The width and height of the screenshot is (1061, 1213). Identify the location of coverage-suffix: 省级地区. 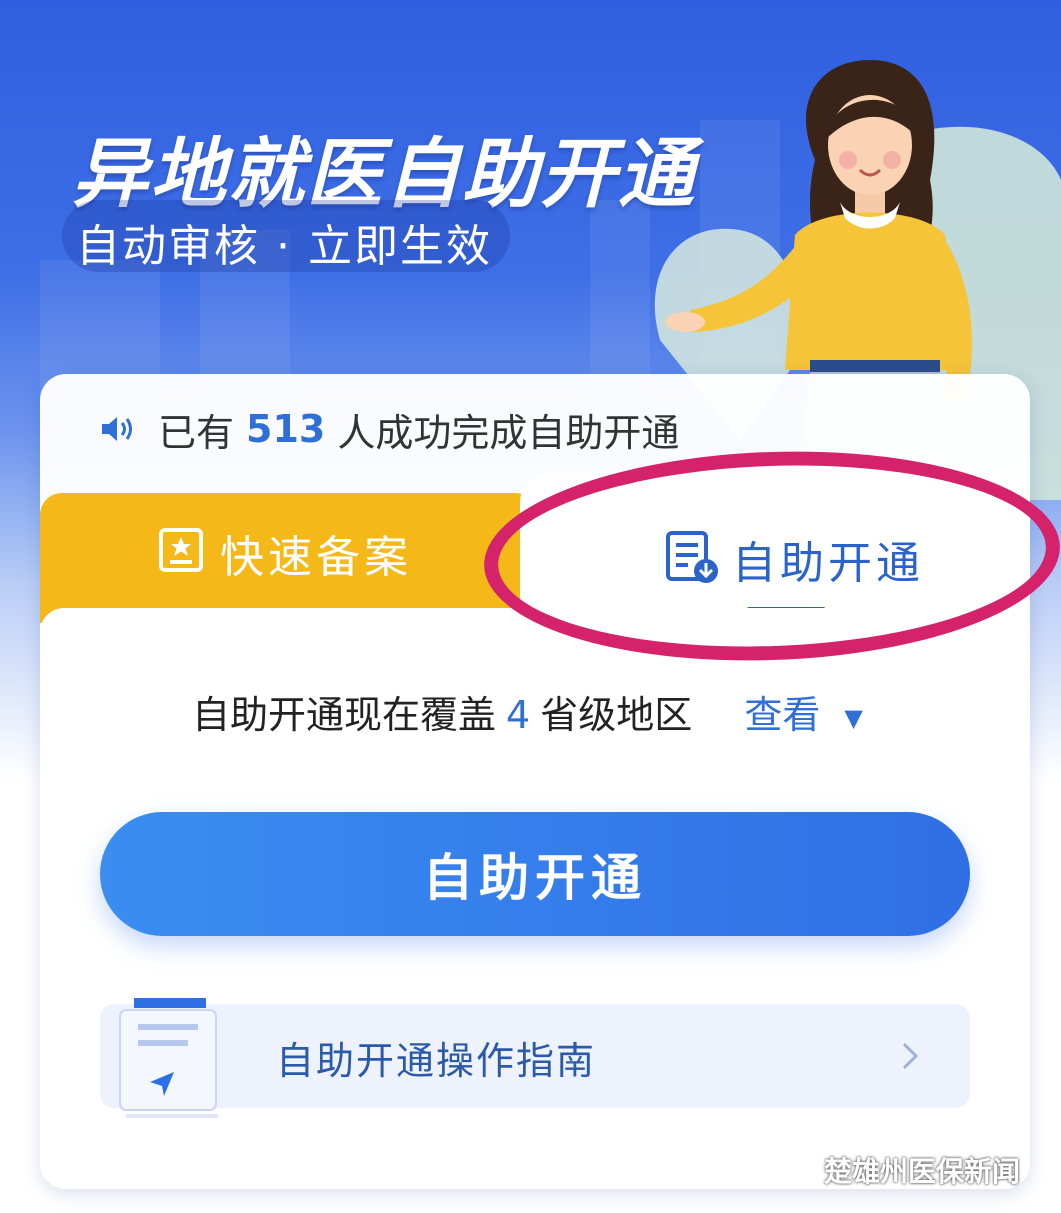
(616, 715).